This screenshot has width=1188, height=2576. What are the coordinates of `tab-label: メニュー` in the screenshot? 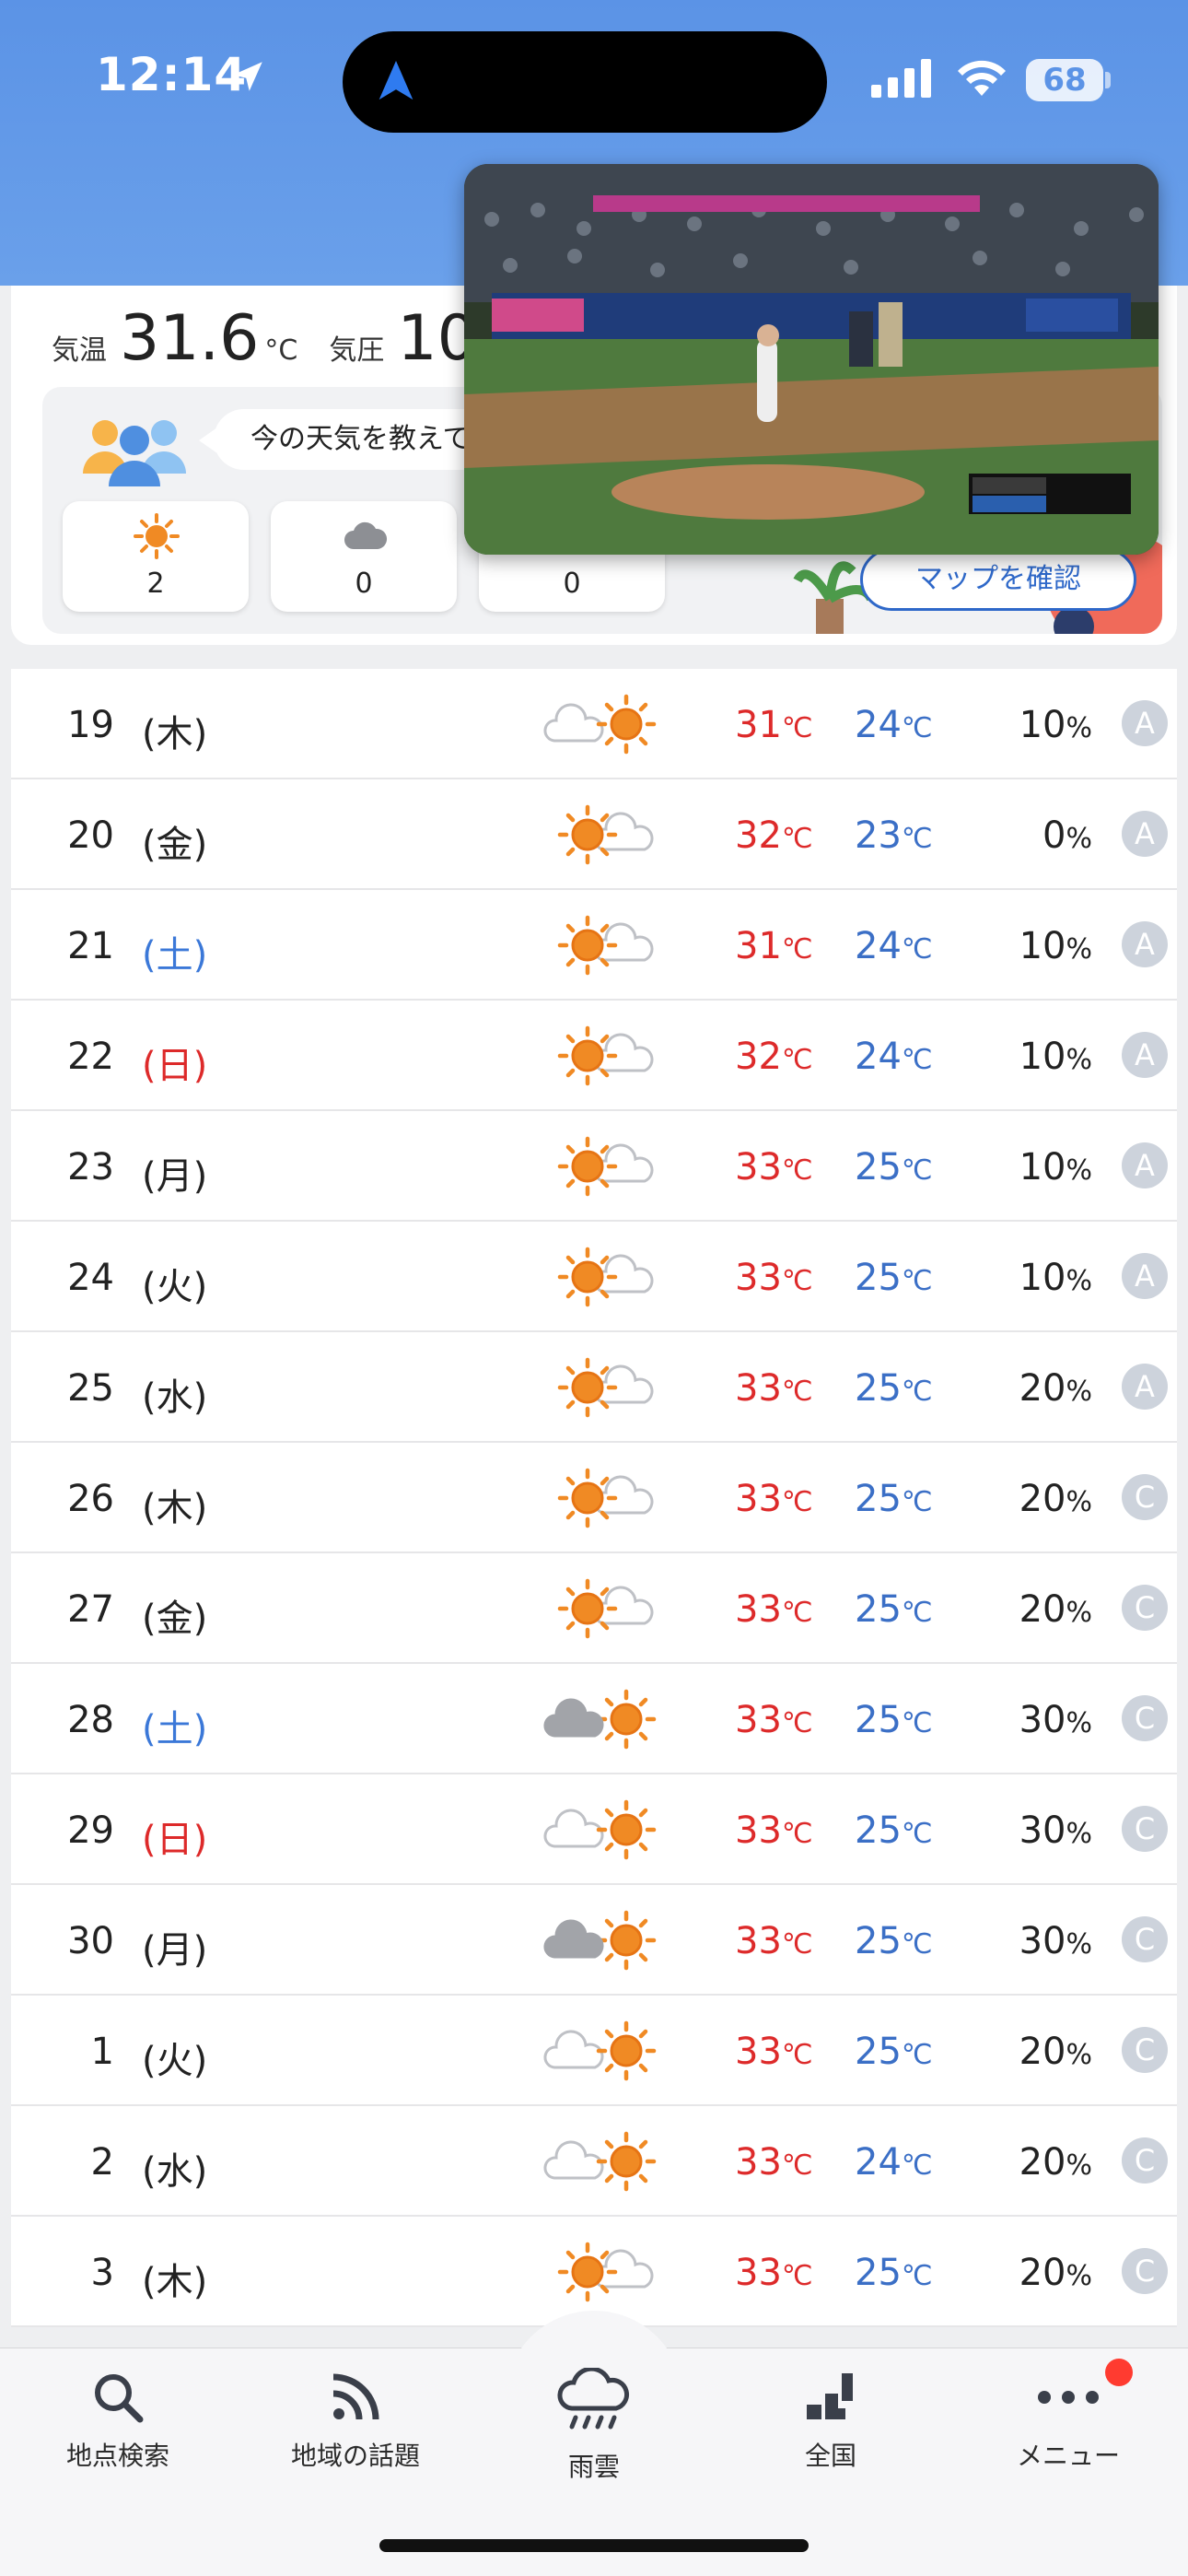 It's located at (1068, 2456).